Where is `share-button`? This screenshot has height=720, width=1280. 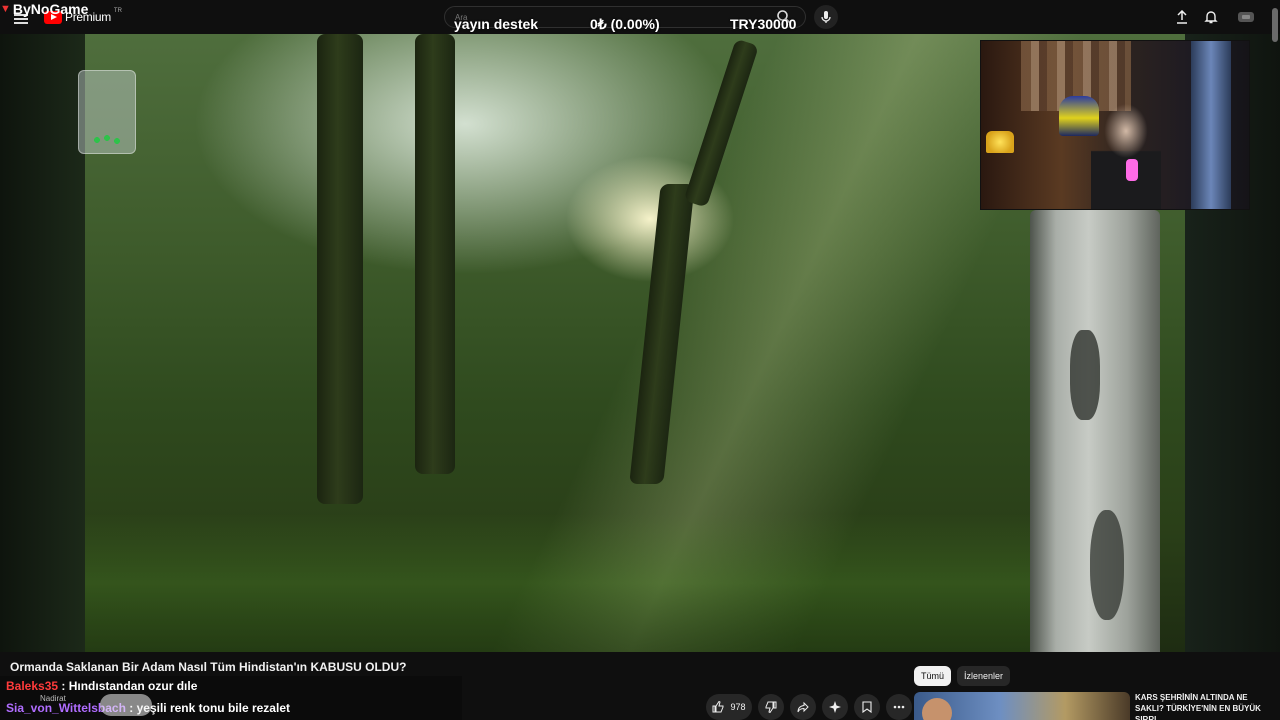 share-button is located at coordinates (803, 707).